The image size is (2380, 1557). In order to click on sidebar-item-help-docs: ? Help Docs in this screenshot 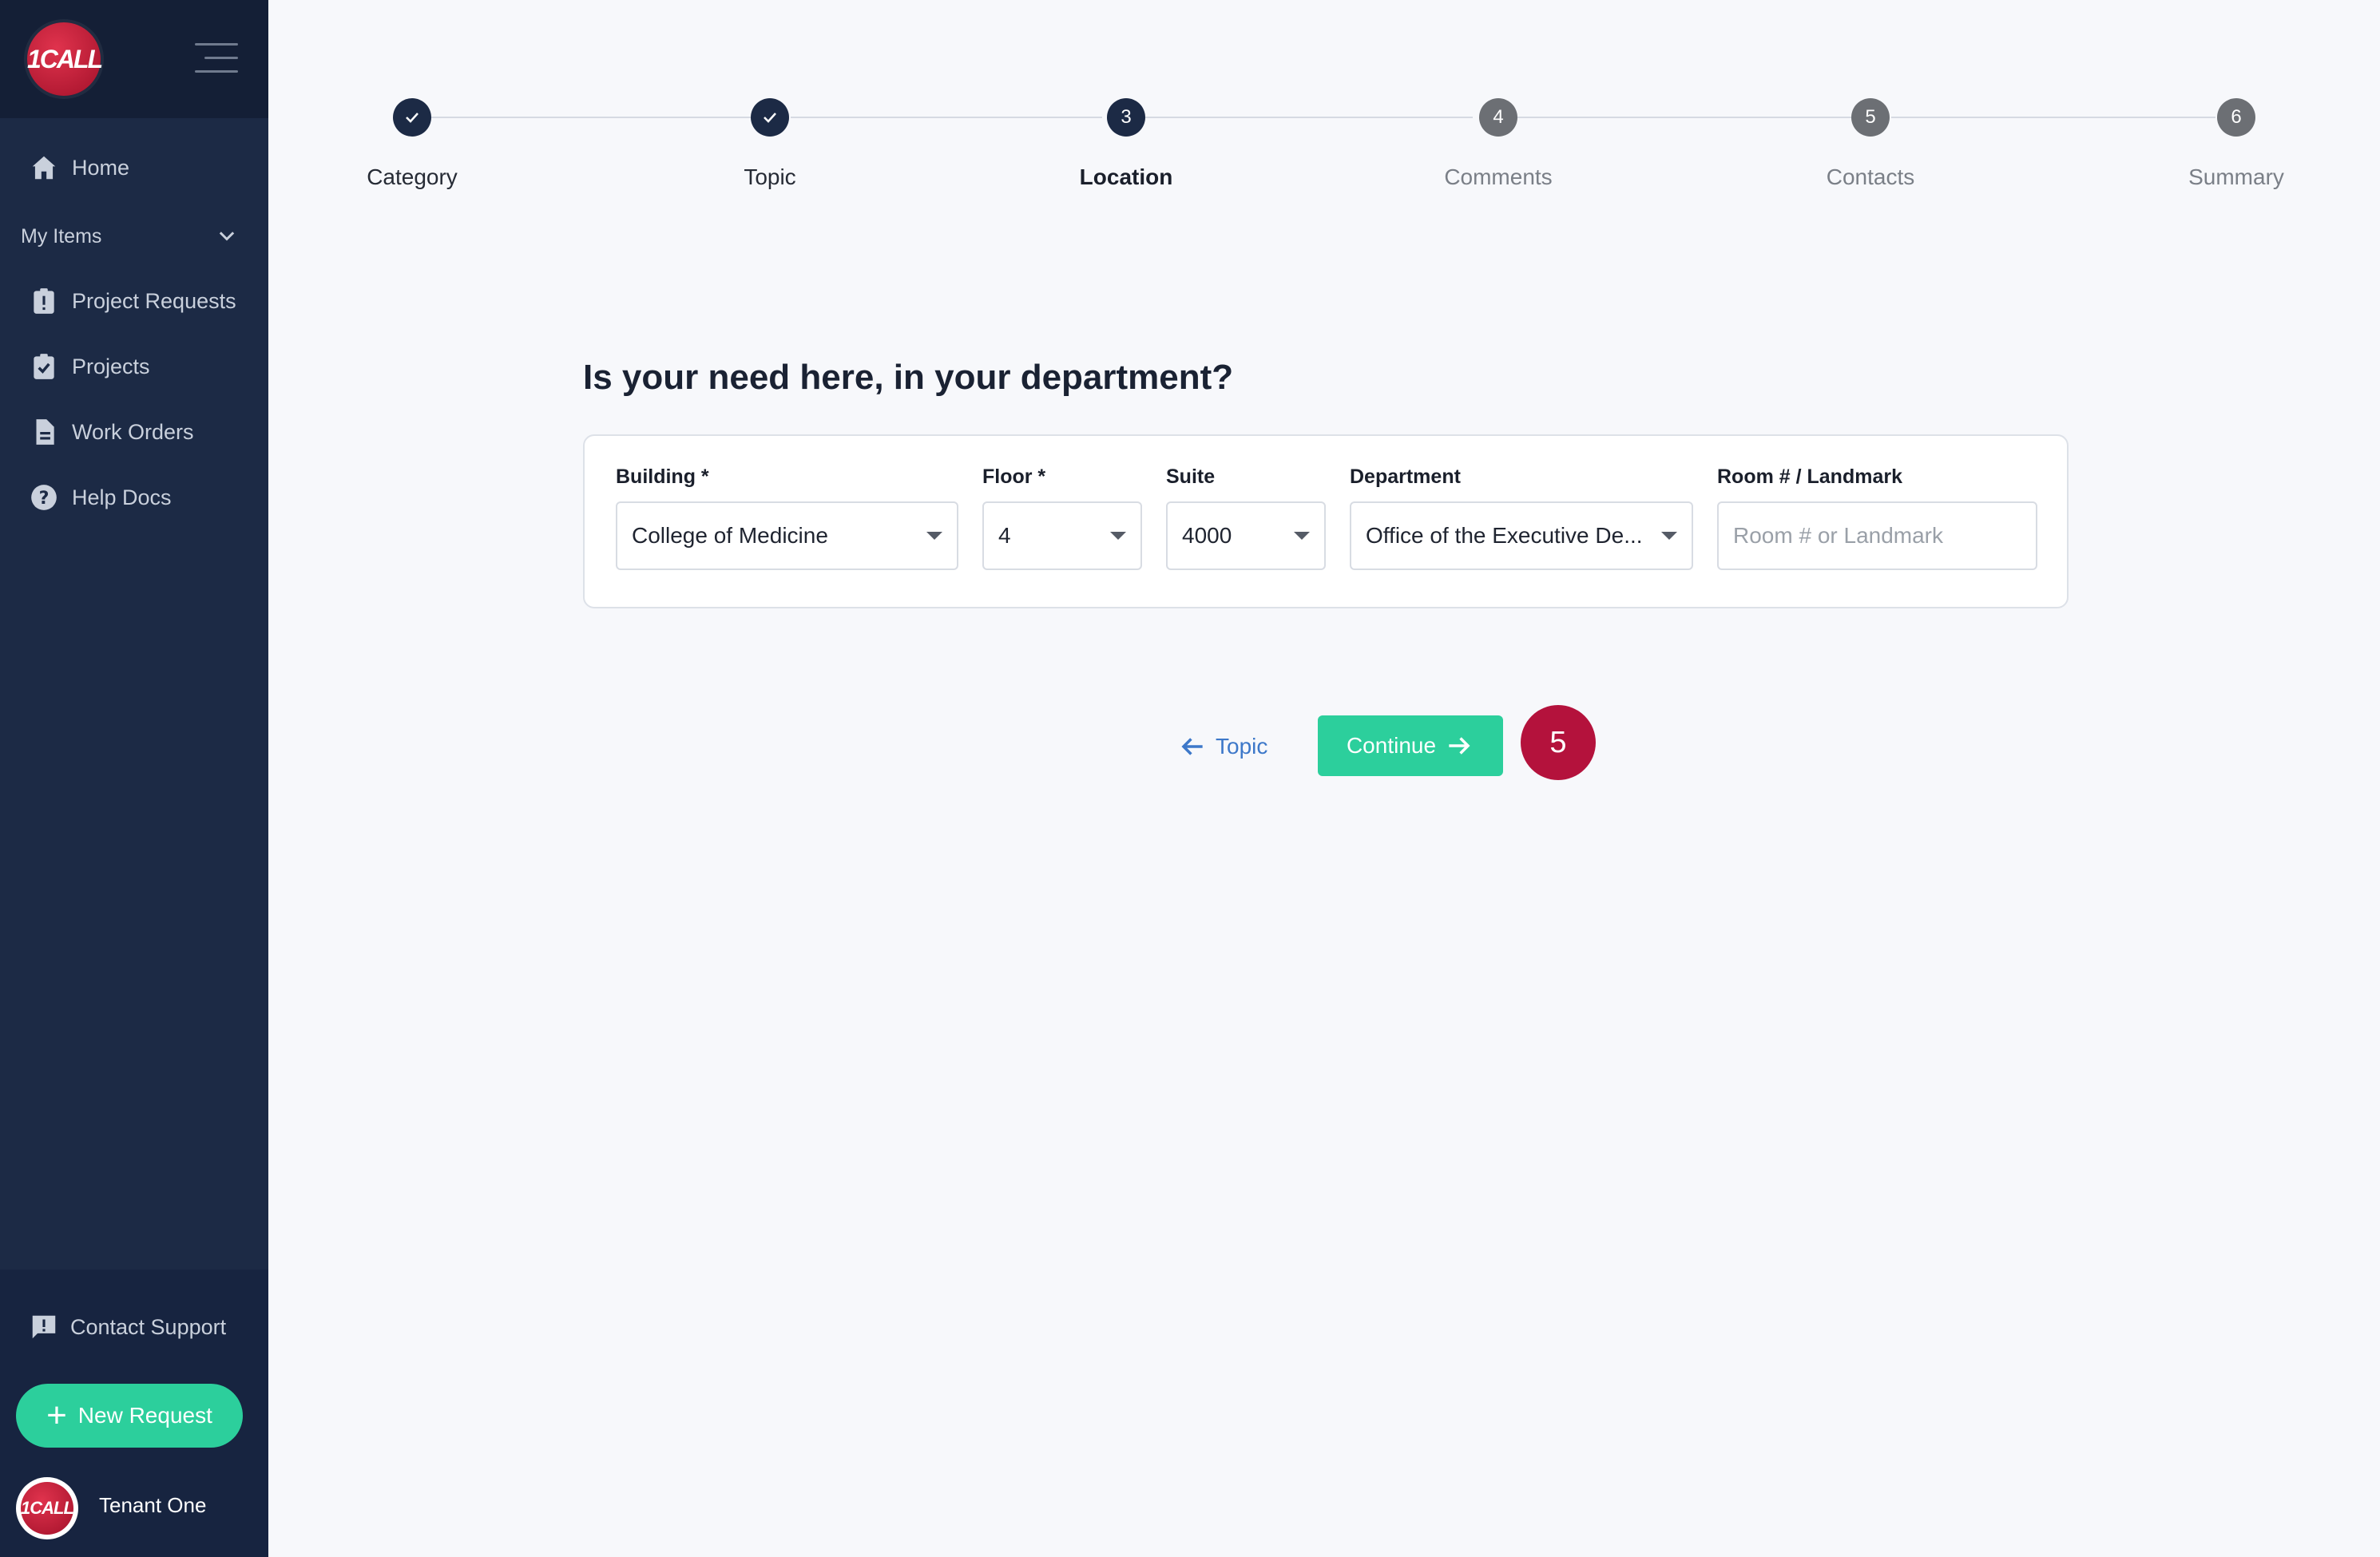, I will do `click(100, 497)`.